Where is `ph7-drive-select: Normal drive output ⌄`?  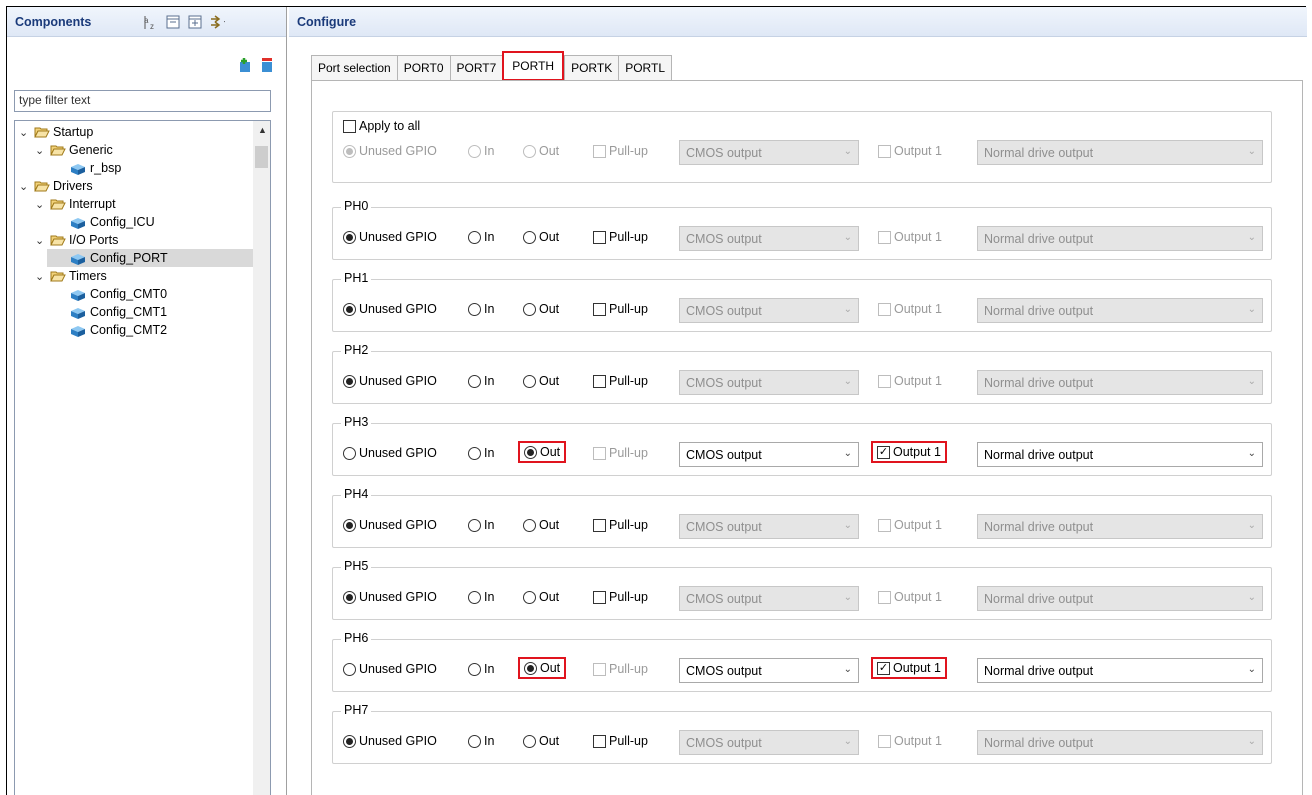 ph7-drive-select: Normal drive output ⌄ is located at coordinates (1120, 742).